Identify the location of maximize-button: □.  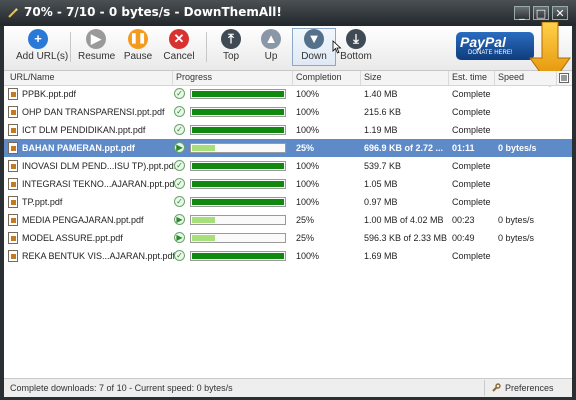
(541, 13).